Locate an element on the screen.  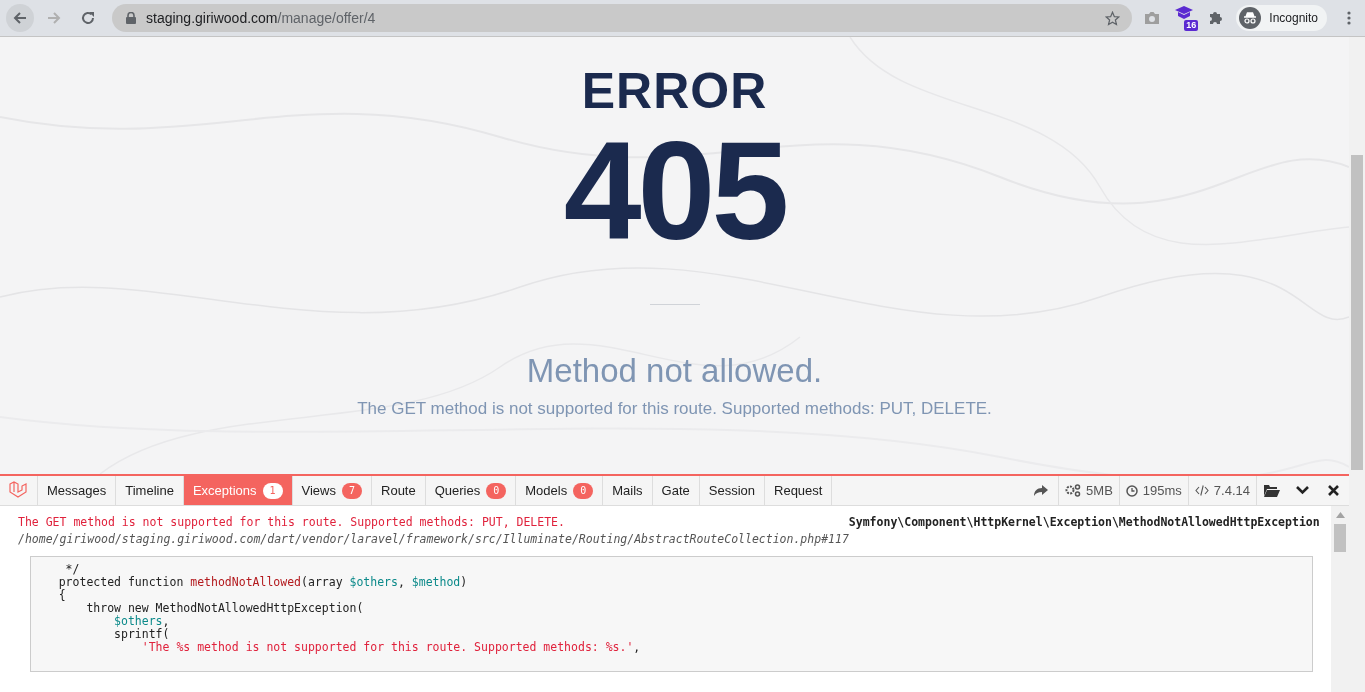
debugbar-tab: Route is located at coordinates (398, 490).